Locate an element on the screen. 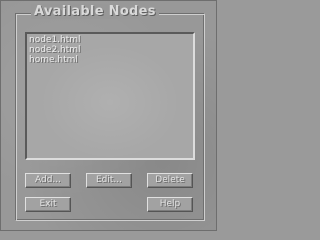 The height and width of the screenshot is (240, 320). list-item-home: home.html is located at coordinates (53, 60).